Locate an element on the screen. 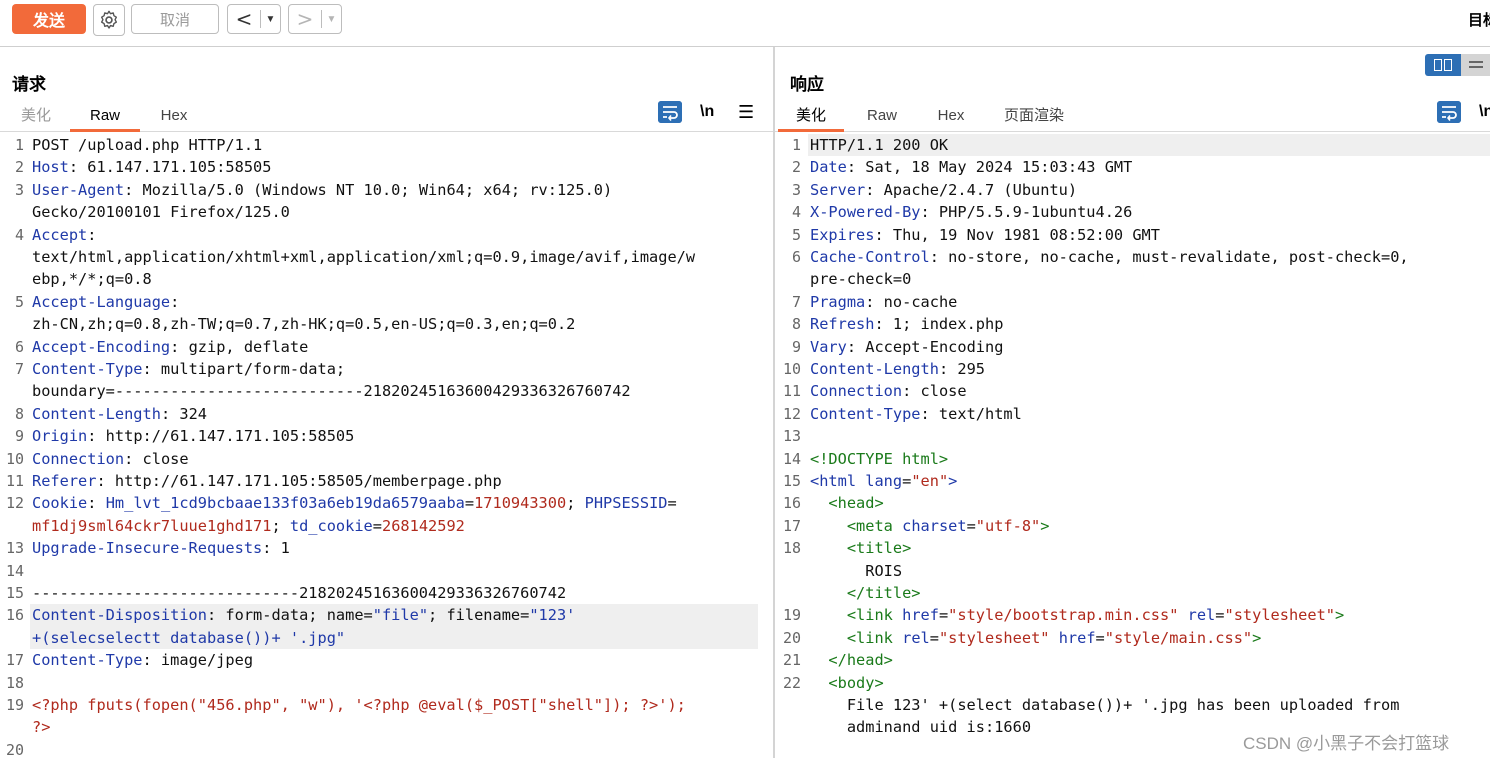 This screenshot has width=1490, height=758. code-line: HTTP/1.1 200 OK is located at coordinates (879, 145).